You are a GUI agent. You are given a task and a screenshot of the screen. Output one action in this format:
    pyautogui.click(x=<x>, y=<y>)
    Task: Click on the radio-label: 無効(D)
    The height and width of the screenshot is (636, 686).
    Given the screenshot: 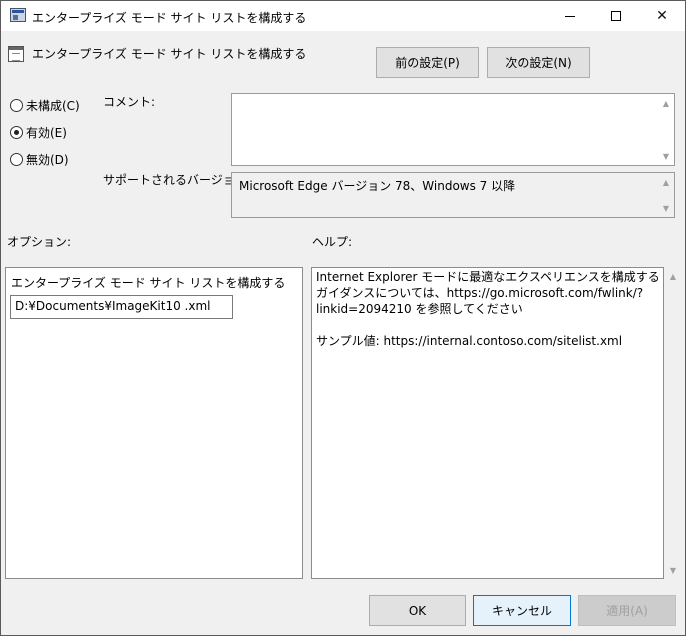 What is the action you would take?
    pyautogui.click(x=47, y=160)
    